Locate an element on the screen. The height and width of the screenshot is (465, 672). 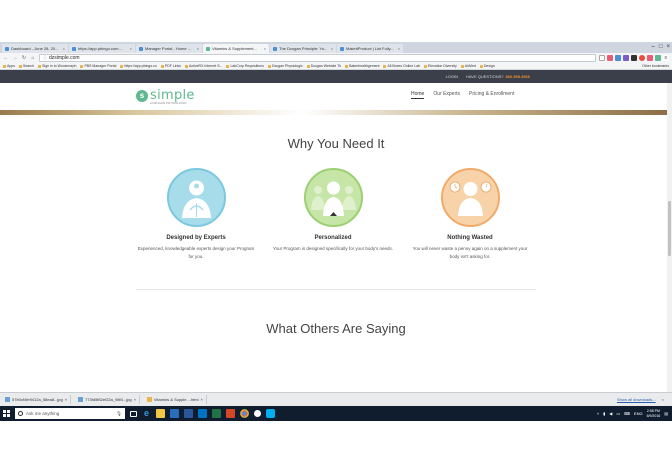
bookmark-item: https://app.pbingo.co is located at coordinates (138, 66).